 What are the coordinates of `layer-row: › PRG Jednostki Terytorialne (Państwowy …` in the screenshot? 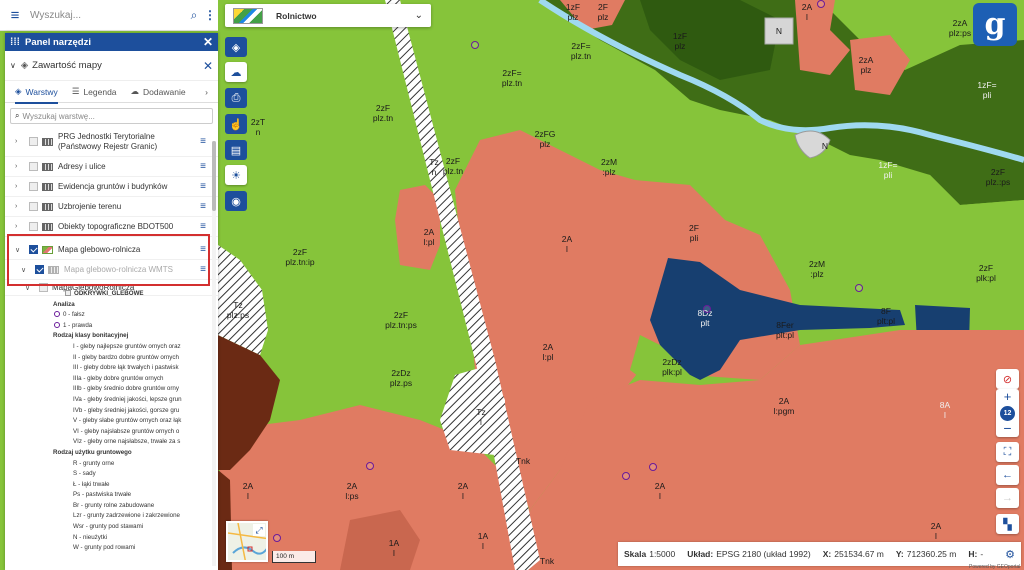 It's located at (111, 142).